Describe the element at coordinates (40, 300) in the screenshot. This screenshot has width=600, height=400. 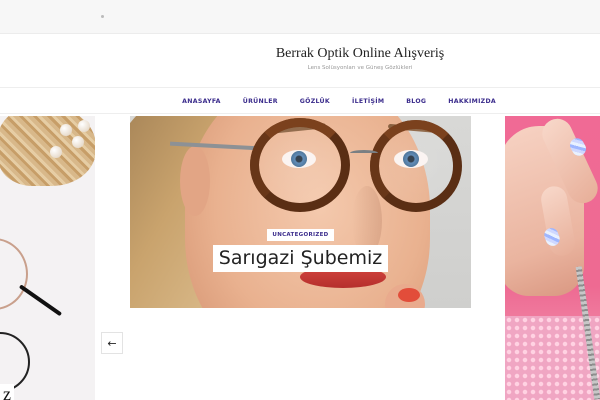
I see `glasses-temple-image` at that location.